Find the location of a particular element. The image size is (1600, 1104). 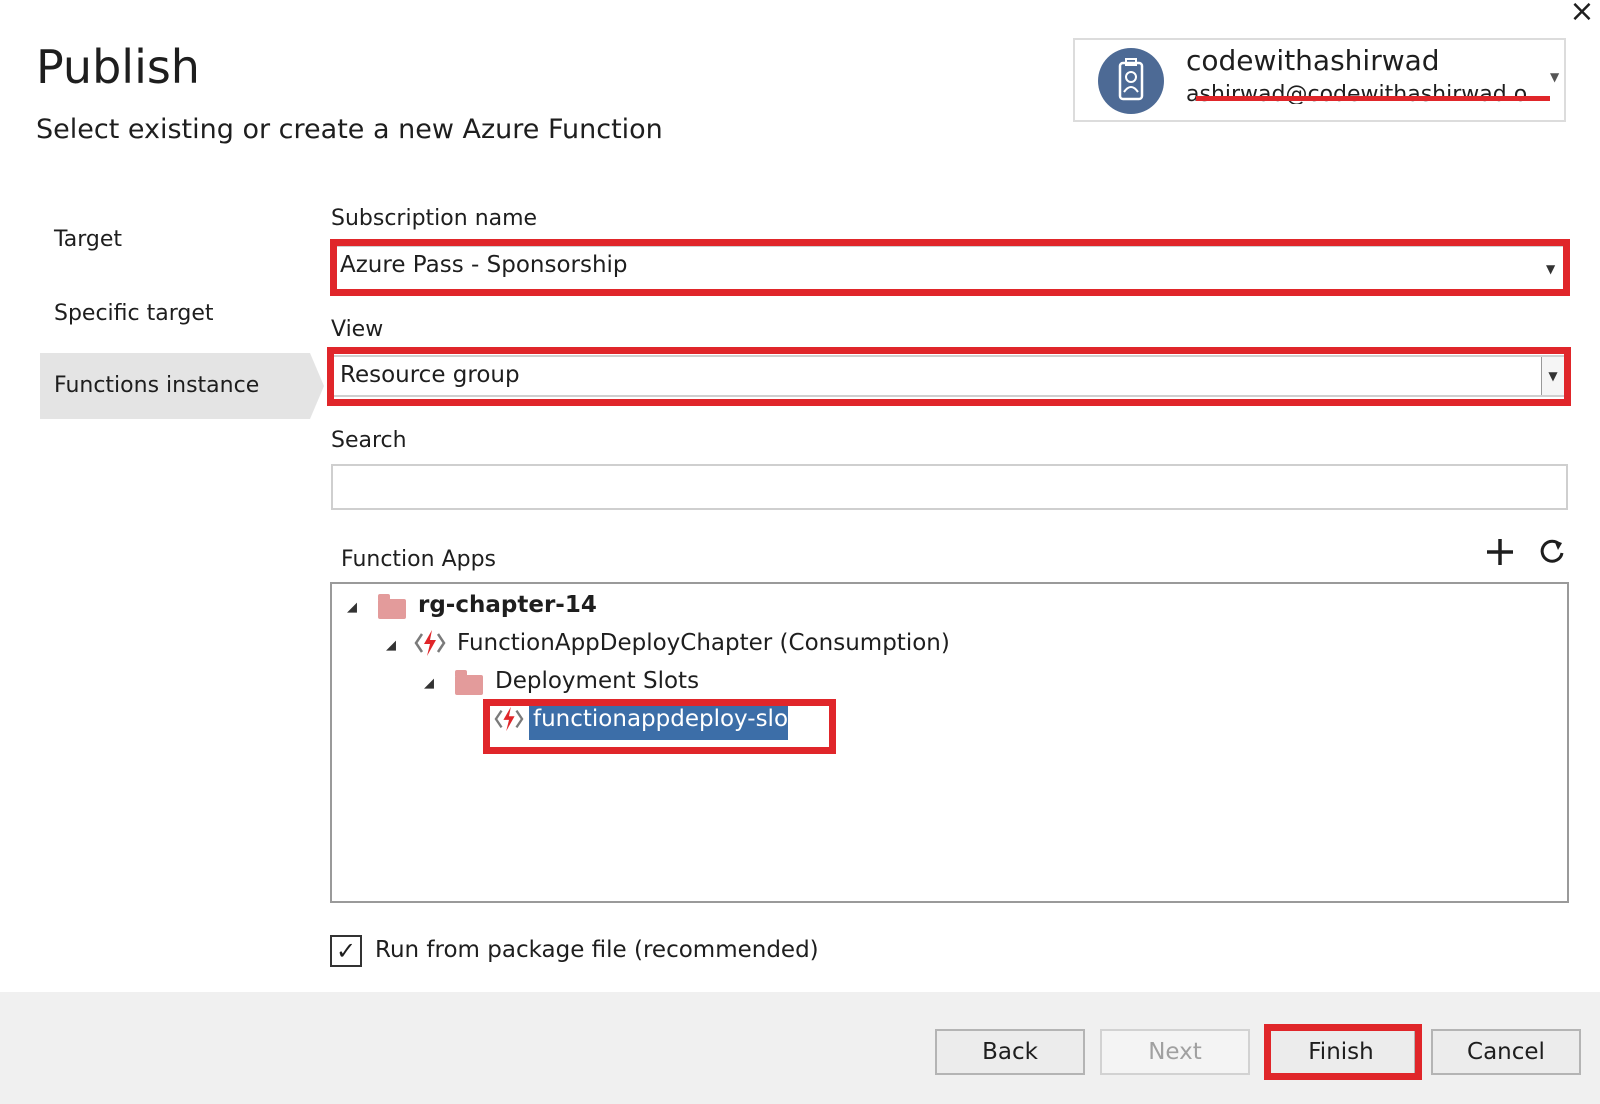

tree-item-slot: functionappdeploy-slot is located at coordinates (665, 719).